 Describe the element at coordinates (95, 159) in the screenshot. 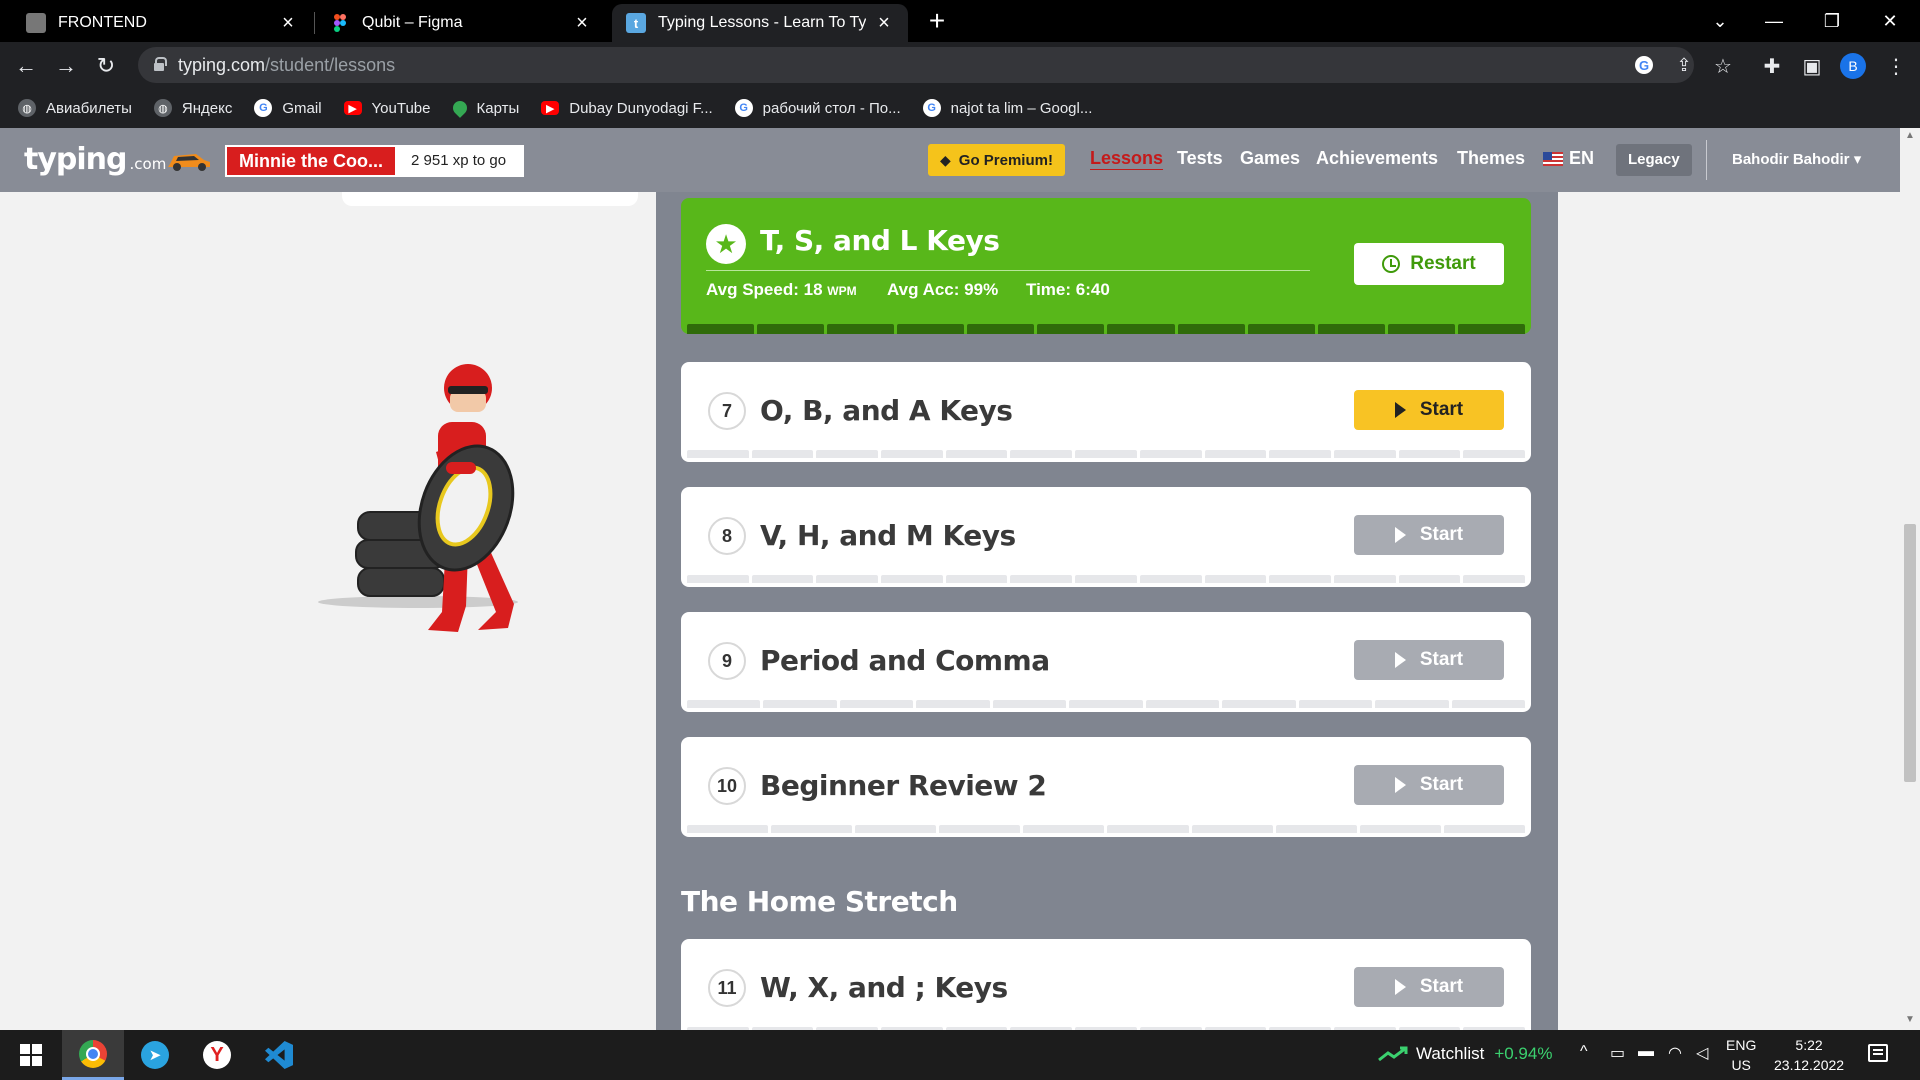

I see `site-logo: typing .com` at that location.